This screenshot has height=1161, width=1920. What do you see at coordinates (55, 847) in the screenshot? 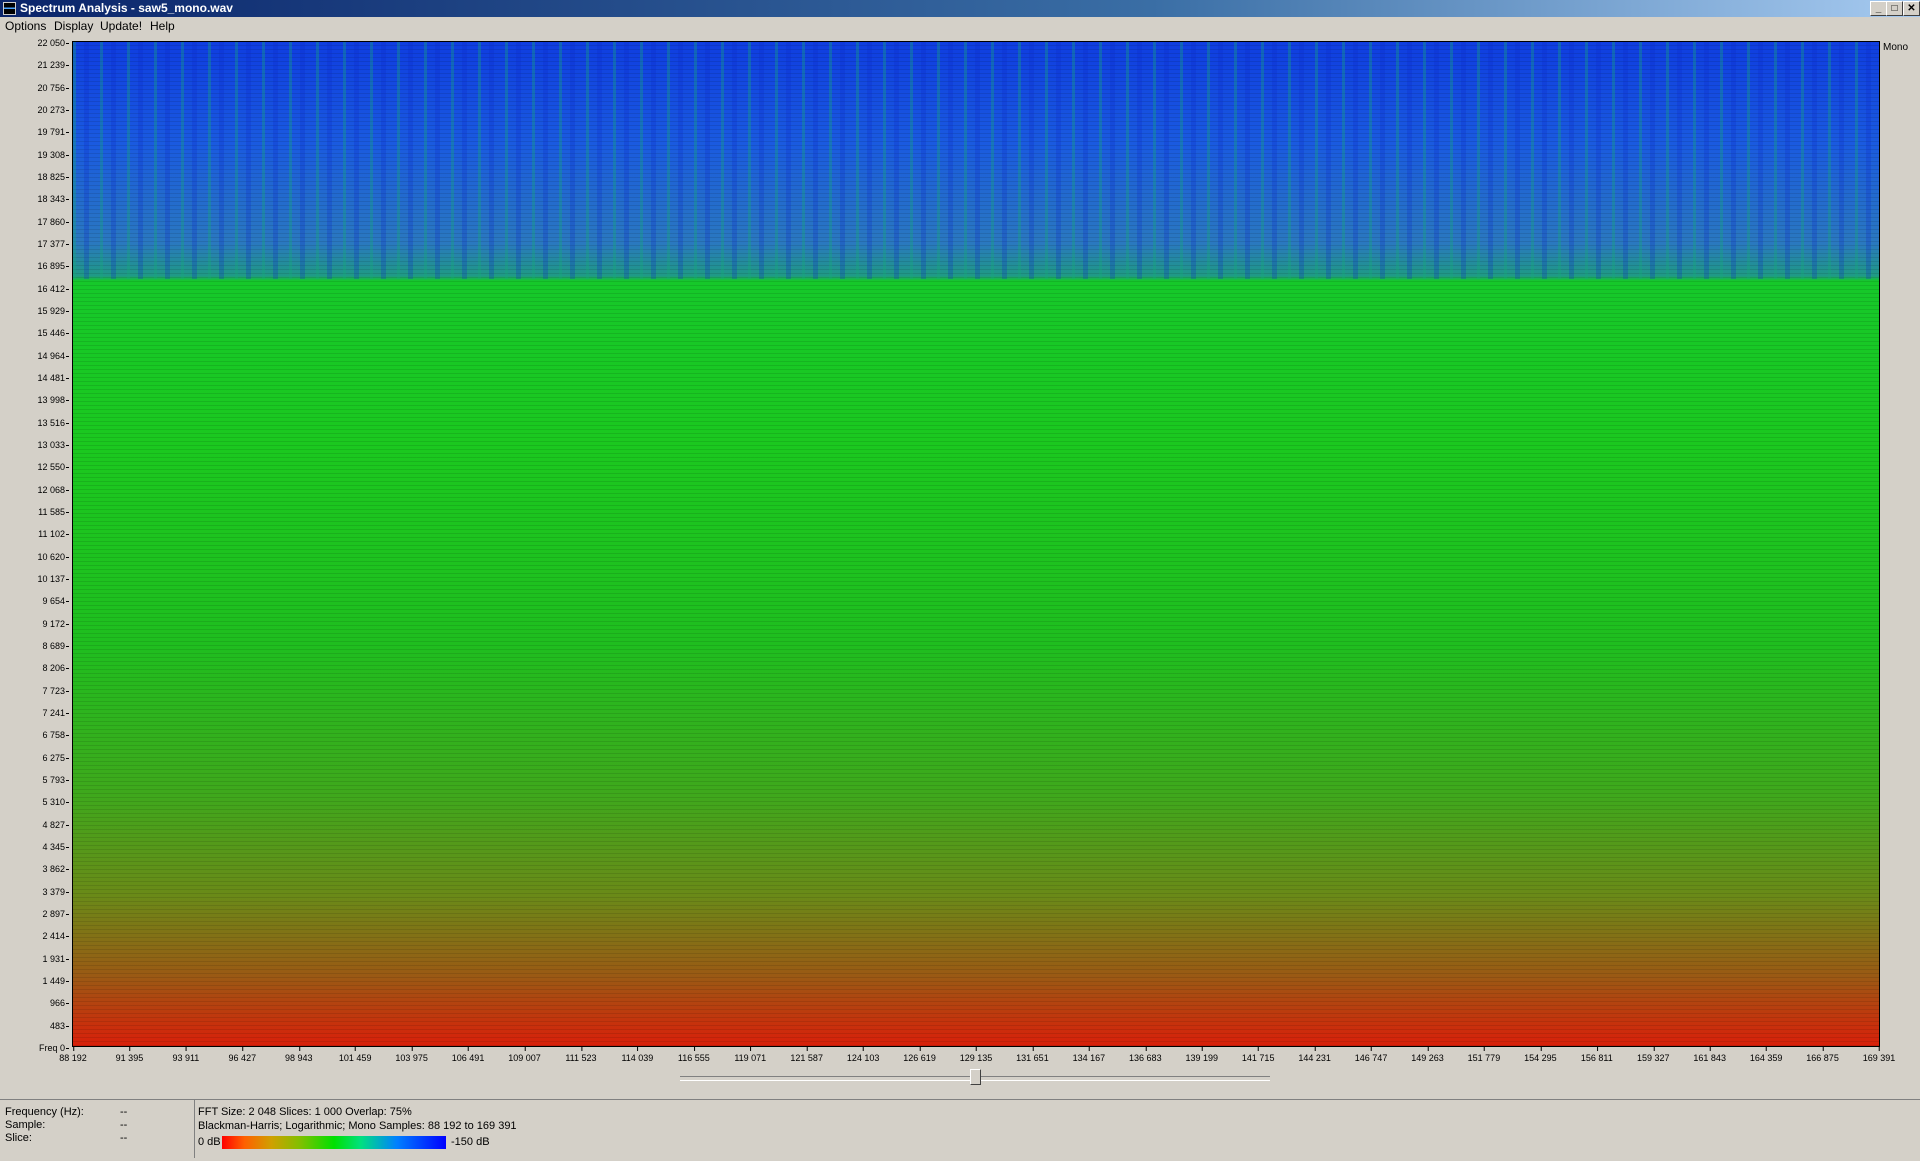
I see `y-tick-label: 4 345` at bounding box center [55, 847].